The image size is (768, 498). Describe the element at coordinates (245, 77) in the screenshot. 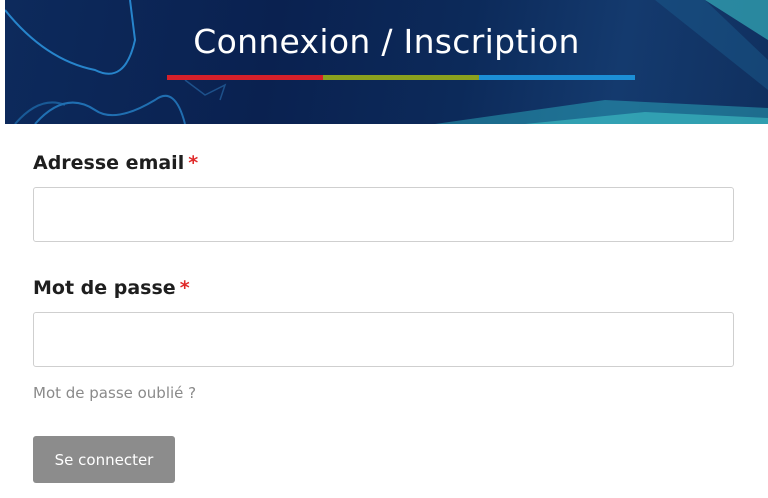

I see `underline-red` at that location.